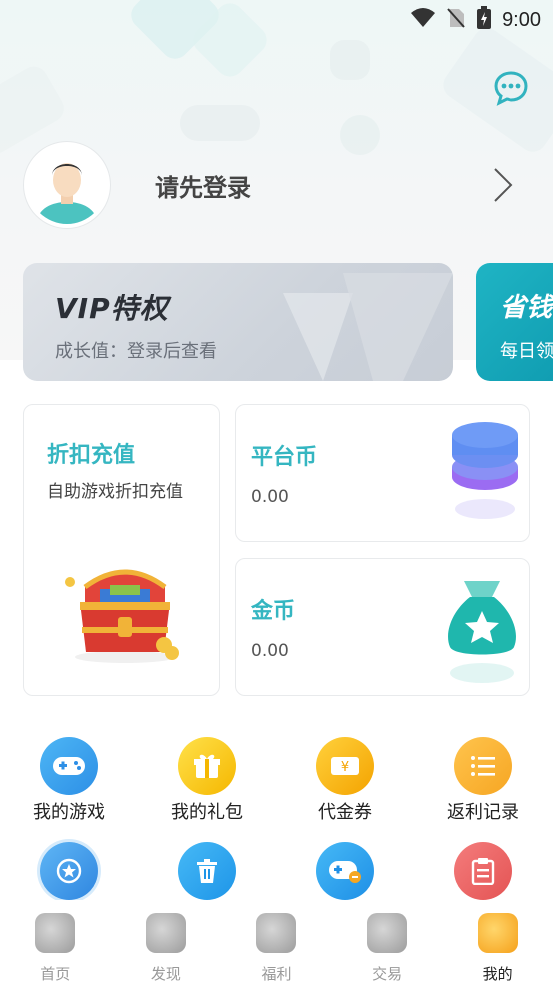 Image resolution: width=553 pixels, height=983 pixels. I want to click on platform-coin-panel: 平台币 0.00, so click(382, 473).